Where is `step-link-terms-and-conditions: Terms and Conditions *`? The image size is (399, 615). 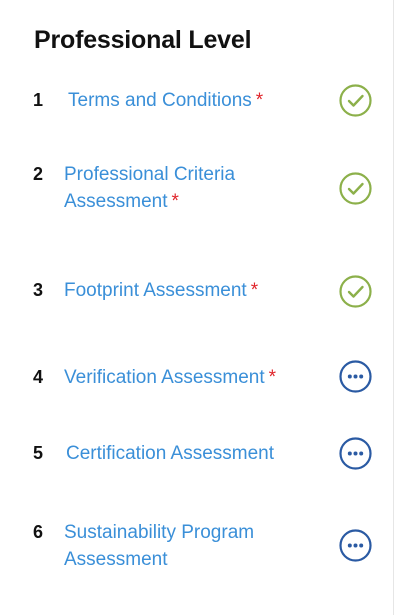 step-link-terms-and-conditions: Terms and Conditions * is located at coordinates (199, 100).